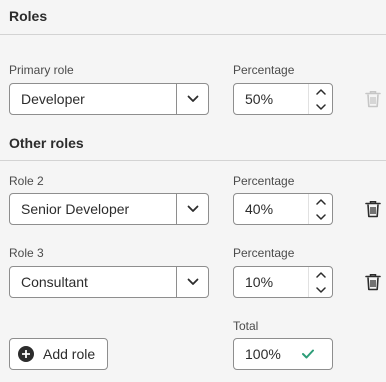 The height and width of the screenshot is (382, 386). I want to click on role3-delete-button, so click(373, 282).